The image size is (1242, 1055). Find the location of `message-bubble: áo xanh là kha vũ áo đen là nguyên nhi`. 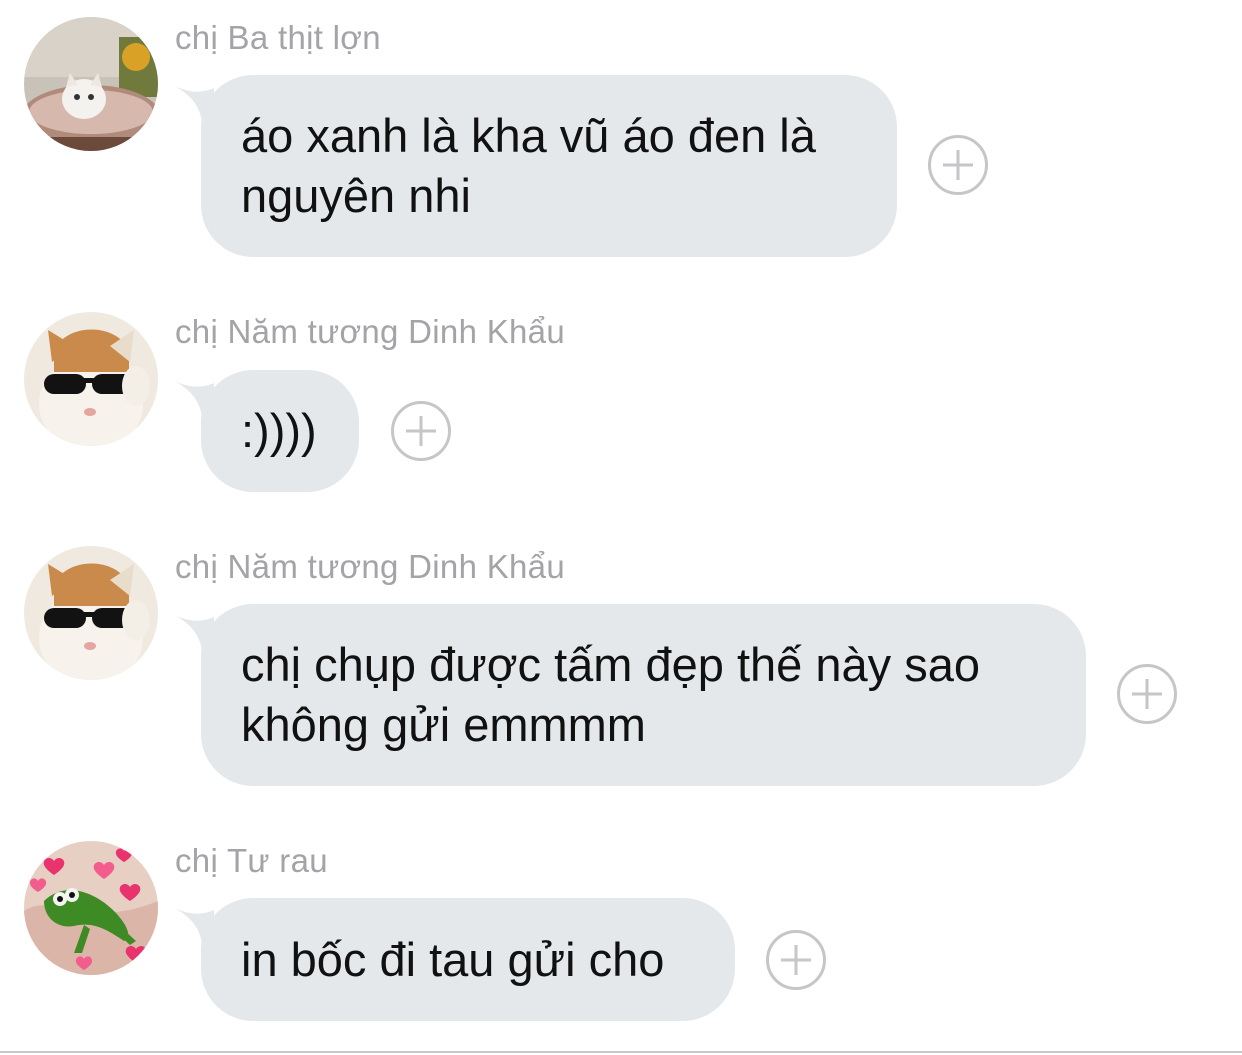

message-bubble: áo xanh là kha vũ áo đen là nguyên nhi is located at coordinates (549, 166).